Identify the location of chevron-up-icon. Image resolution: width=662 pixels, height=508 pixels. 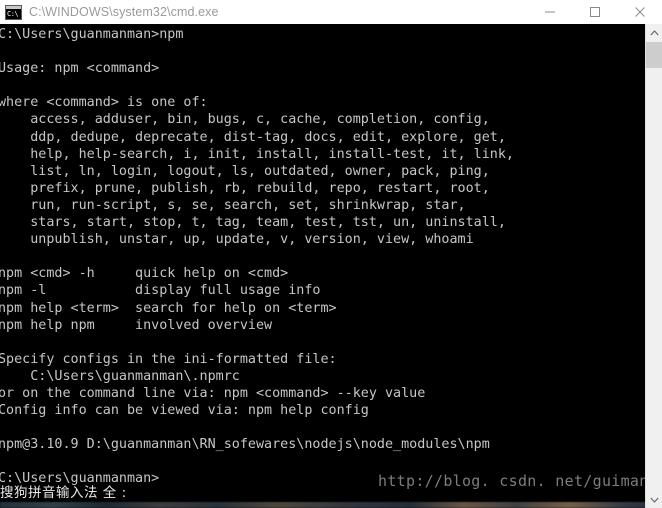
(654, 32).